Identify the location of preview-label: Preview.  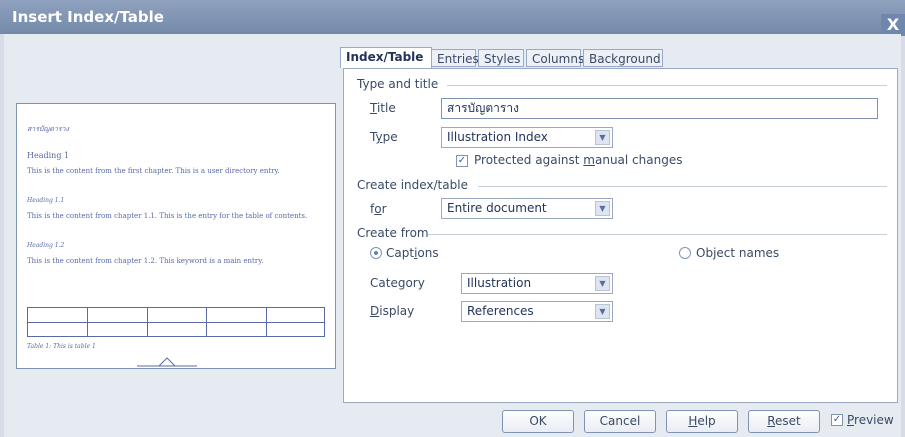
(870, 420).